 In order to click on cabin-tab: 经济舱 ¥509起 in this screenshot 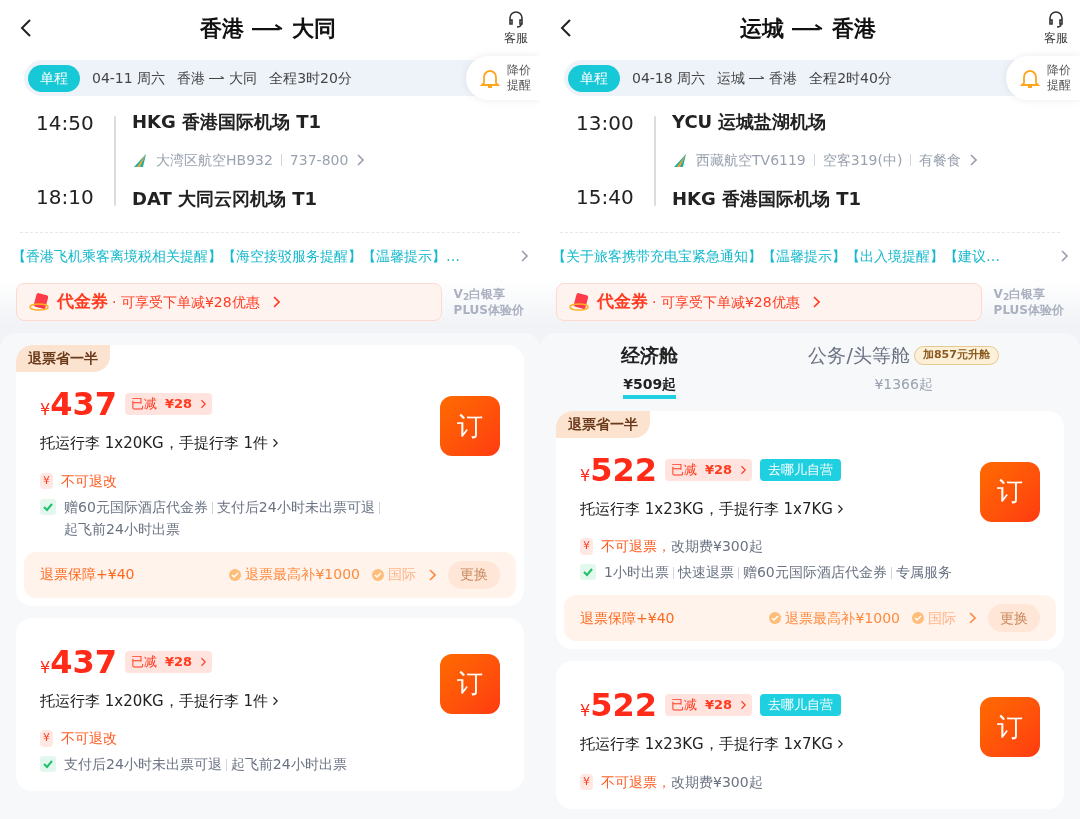, I will do `click(650, 370)`.